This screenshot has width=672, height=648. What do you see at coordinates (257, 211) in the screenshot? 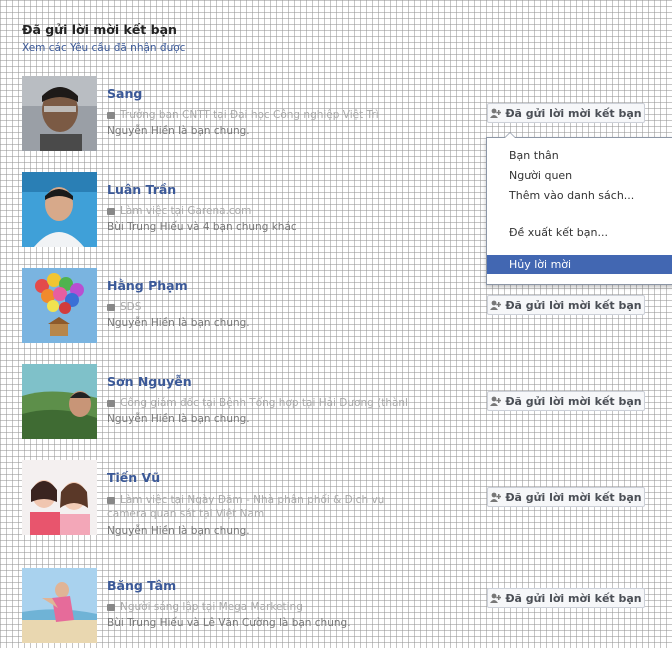
I see `friend-work: Làm việc tại Garena.com` at bounding box center [257, 211].